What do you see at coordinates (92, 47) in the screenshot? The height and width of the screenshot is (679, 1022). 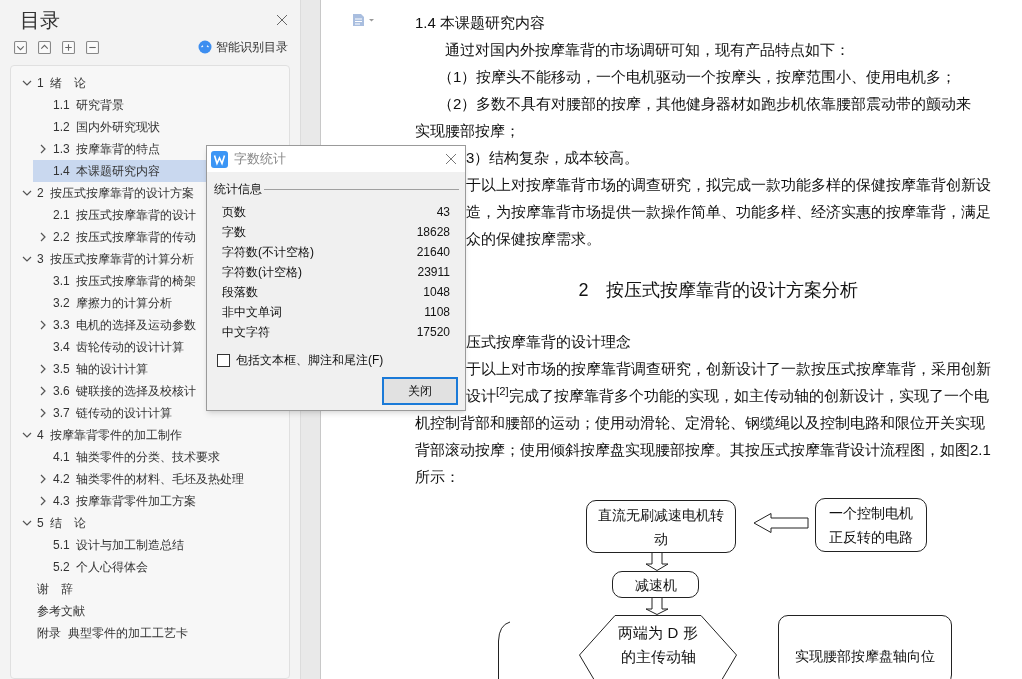 I see `minus-icon` at bounding box center [92, 47].